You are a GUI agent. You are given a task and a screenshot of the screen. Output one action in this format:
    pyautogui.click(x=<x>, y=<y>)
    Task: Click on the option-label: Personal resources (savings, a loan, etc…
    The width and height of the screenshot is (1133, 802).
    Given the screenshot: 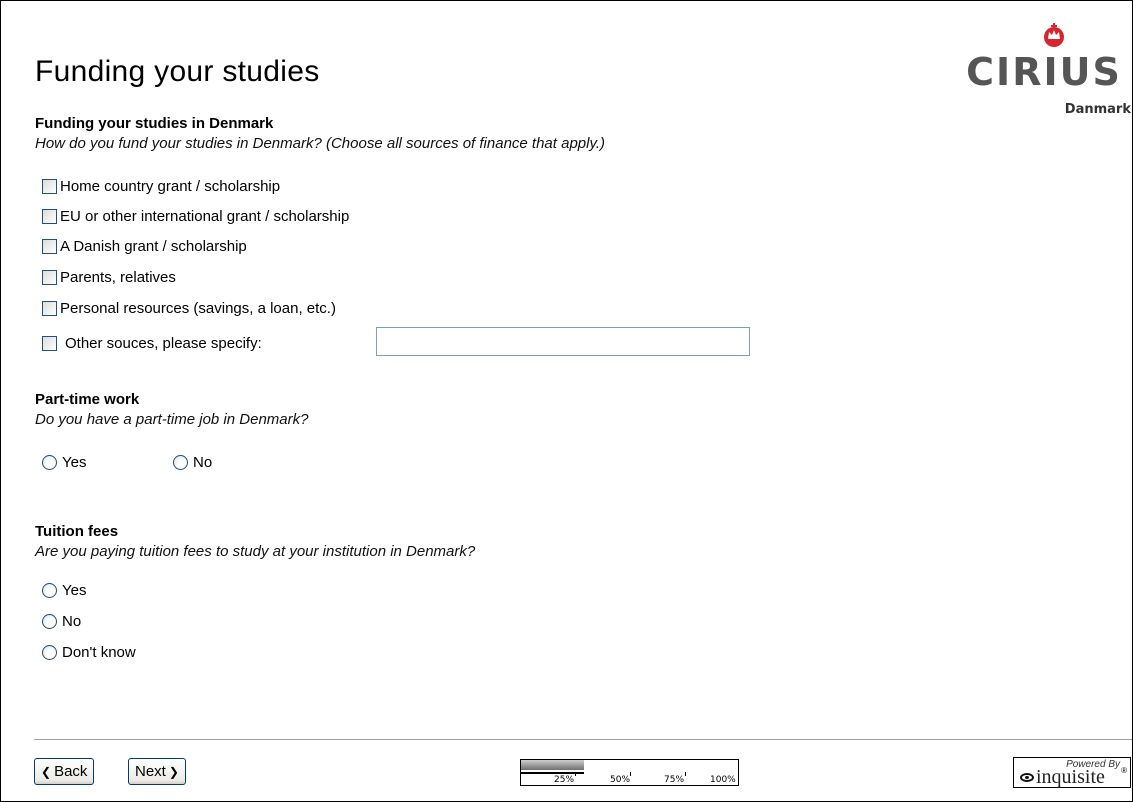 What is the action you would take?
    pyautogui.click(x=198, y=308)
    